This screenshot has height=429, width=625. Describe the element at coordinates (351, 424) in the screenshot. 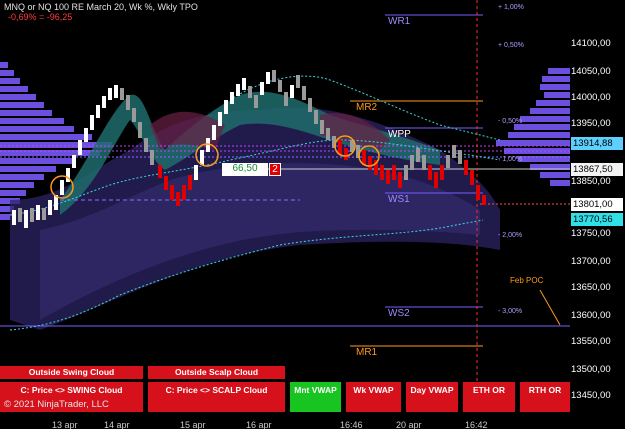

I see `time-axis-label: 16:46` at that location.